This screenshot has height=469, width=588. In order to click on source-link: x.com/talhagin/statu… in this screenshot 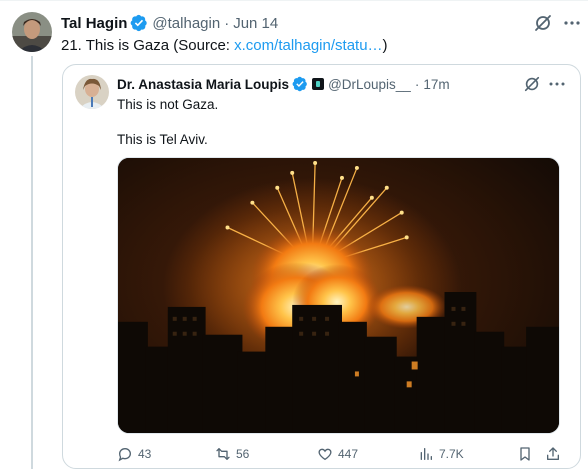, I will do `click(308, 45)`.